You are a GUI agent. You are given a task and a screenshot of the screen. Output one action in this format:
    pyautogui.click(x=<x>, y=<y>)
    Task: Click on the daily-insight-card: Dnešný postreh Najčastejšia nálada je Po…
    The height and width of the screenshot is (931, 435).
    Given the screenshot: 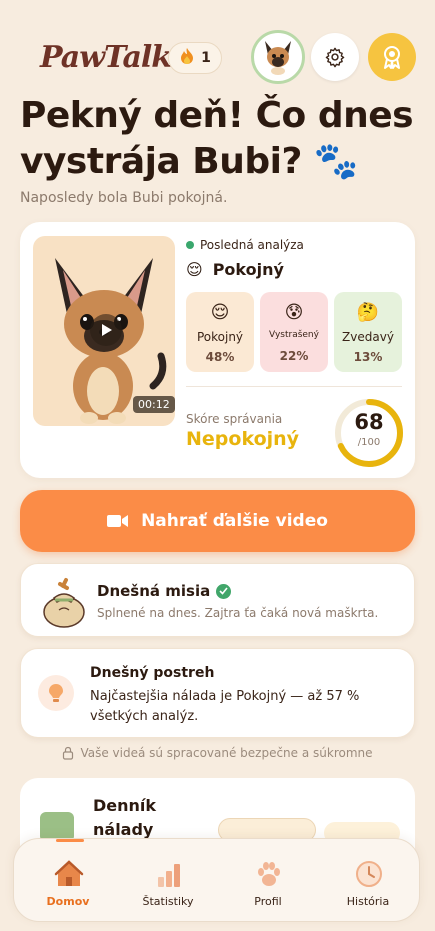 What is the action you would take?
    pyautogui.click(x=217, y=693)
    